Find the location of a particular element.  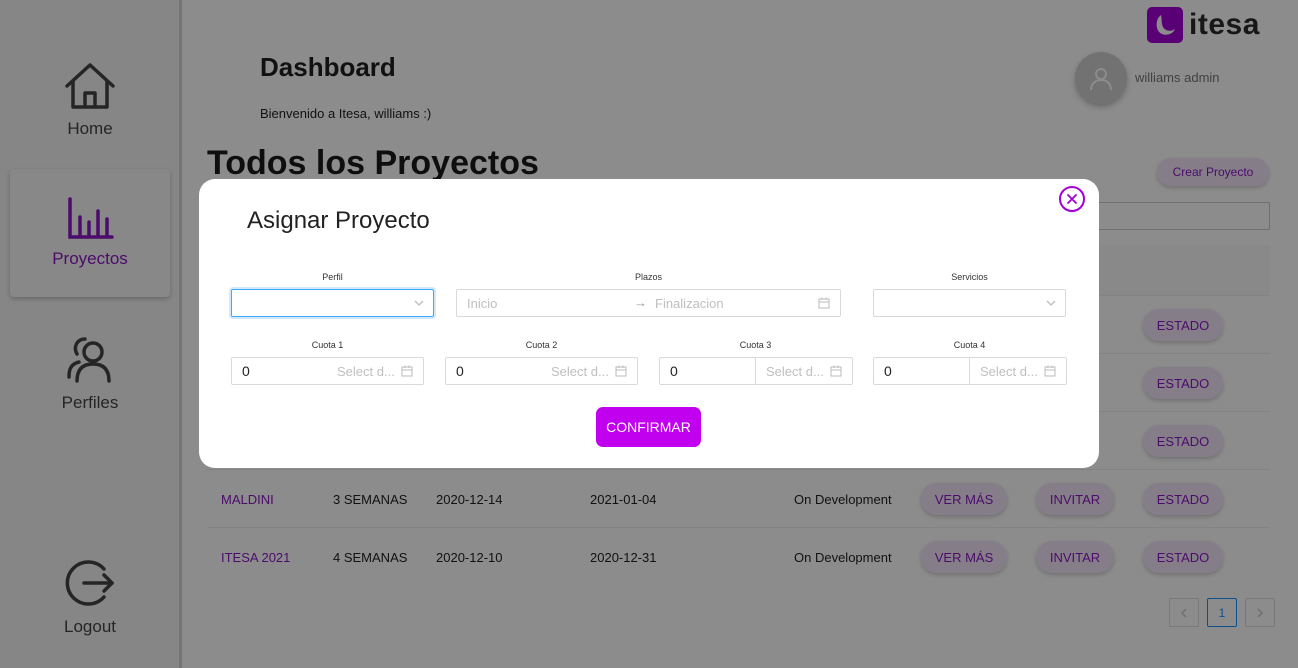

cuota-4-amount-input: 0 is located at coordinates (921, 371).